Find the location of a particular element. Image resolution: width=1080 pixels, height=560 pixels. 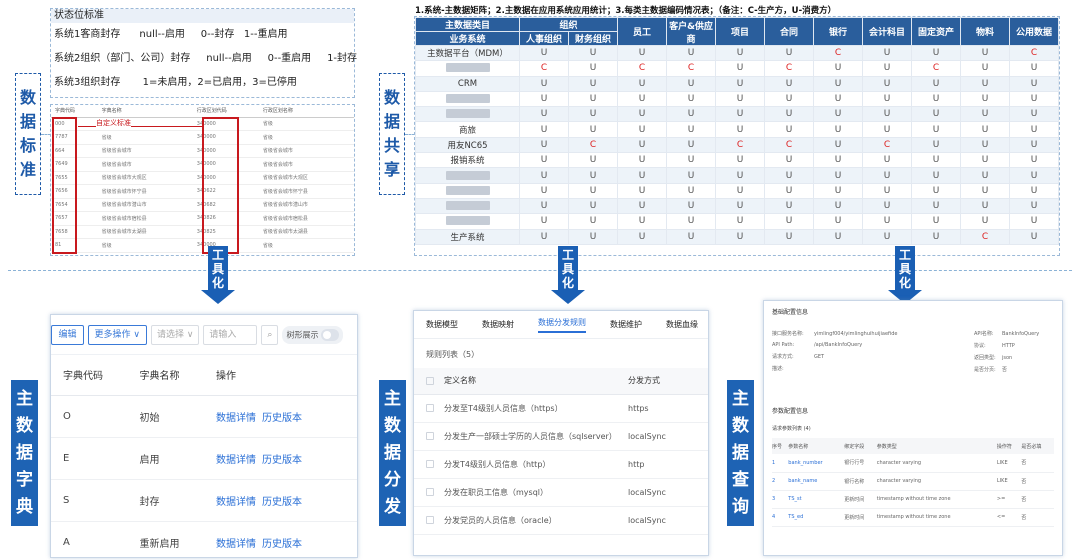

select-all-checkbox is located at coordinates (430, 380).